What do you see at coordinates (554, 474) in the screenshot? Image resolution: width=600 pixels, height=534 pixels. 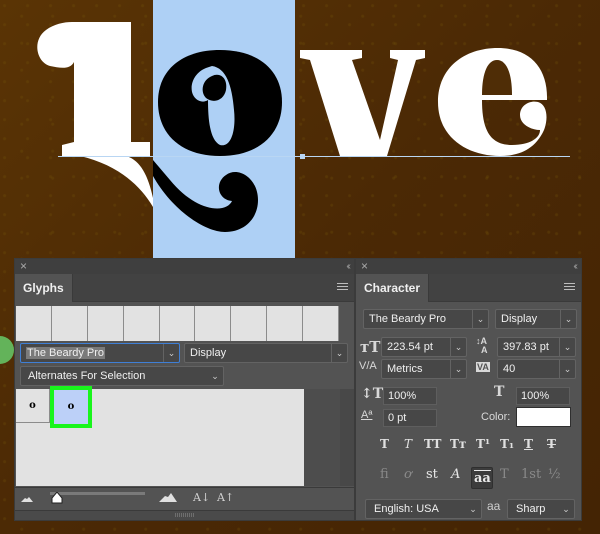 I see `fractions-button: ½` at bounding box center [554, 474].